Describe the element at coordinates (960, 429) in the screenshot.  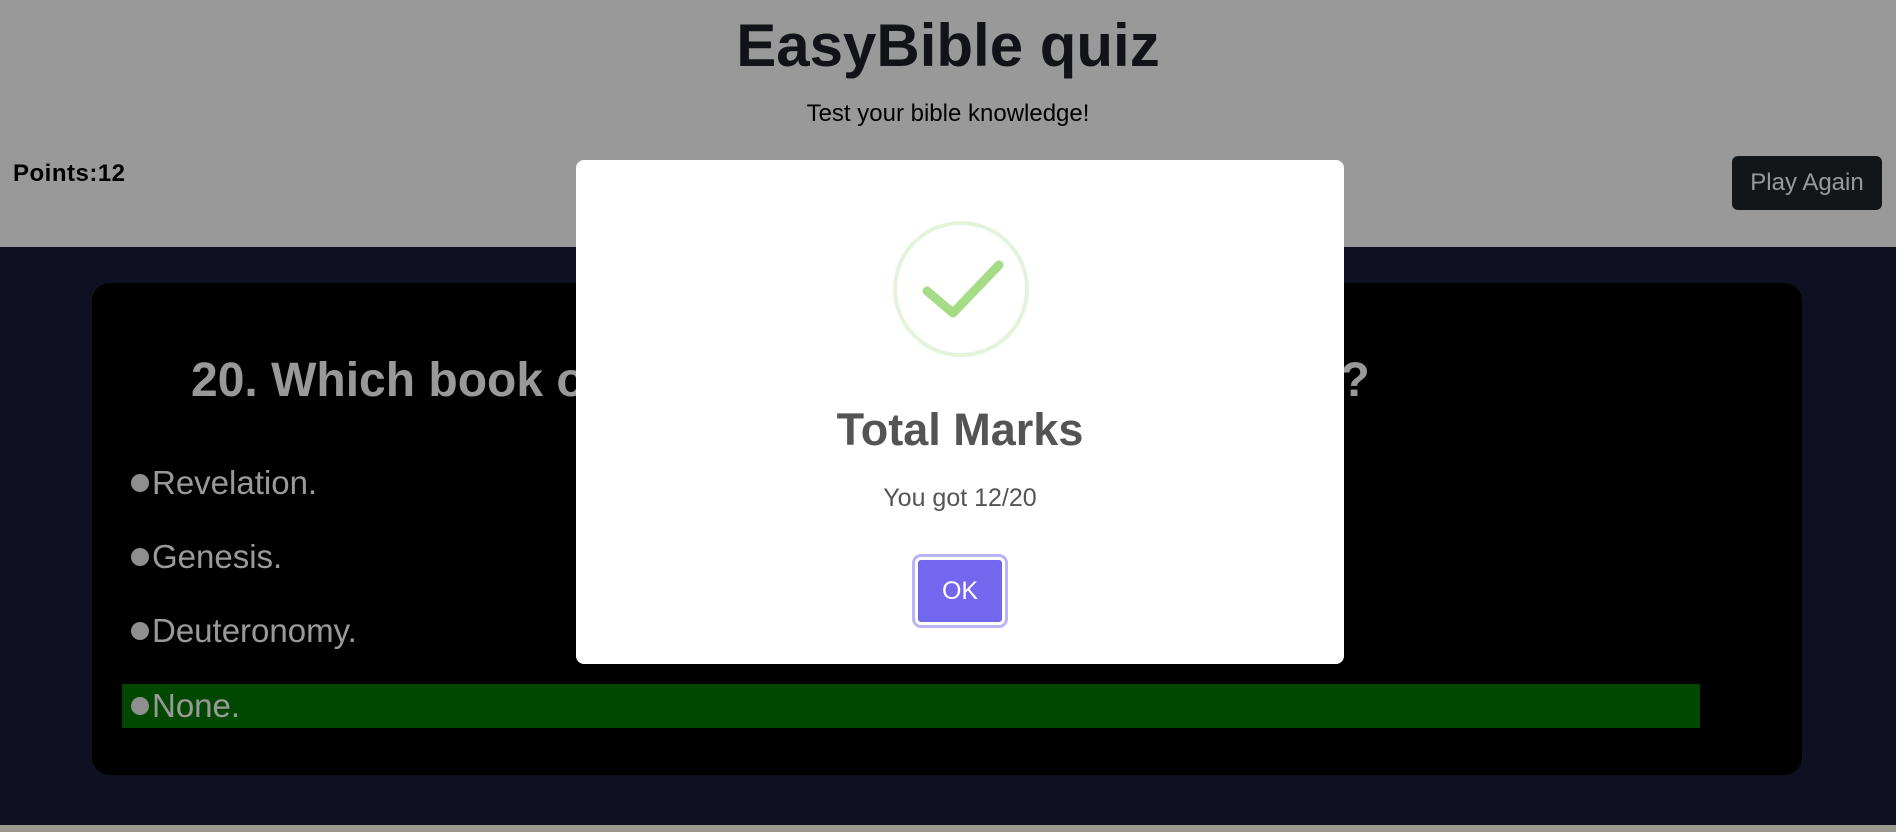
I see `dialog-title: Total Marks` at that location.